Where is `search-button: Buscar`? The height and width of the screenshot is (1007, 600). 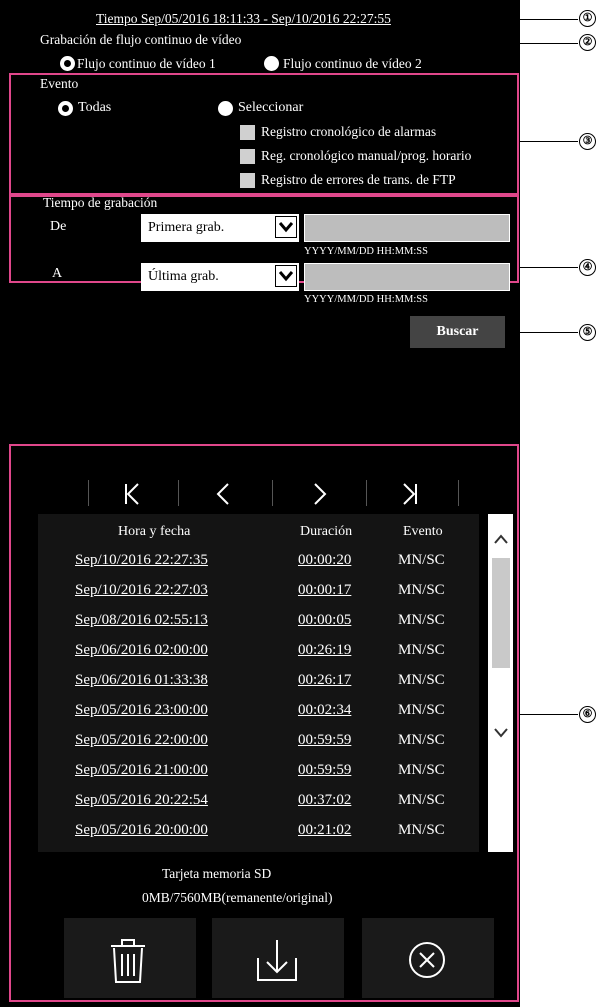 search-button: Buscar is located at coordinates (457, 332).